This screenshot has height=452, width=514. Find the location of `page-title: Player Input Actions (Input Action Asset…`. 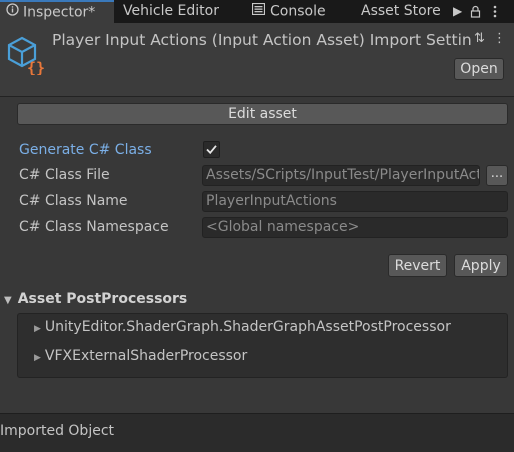

page-title: Player Input Actions (Input Action Asset… is located at coordinates (262, 40).